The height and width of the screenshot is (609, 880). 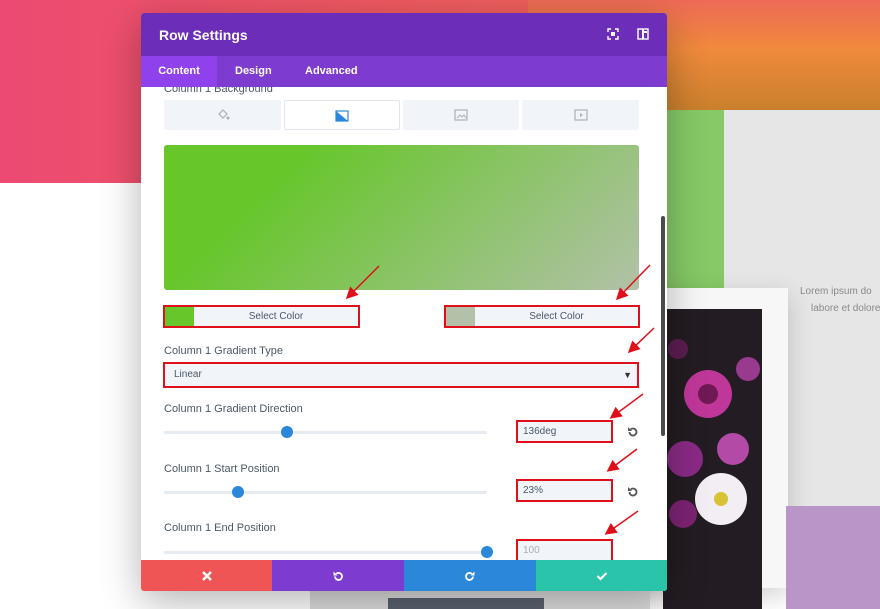 I want to click on close-icon, so click(x=206, y=575).